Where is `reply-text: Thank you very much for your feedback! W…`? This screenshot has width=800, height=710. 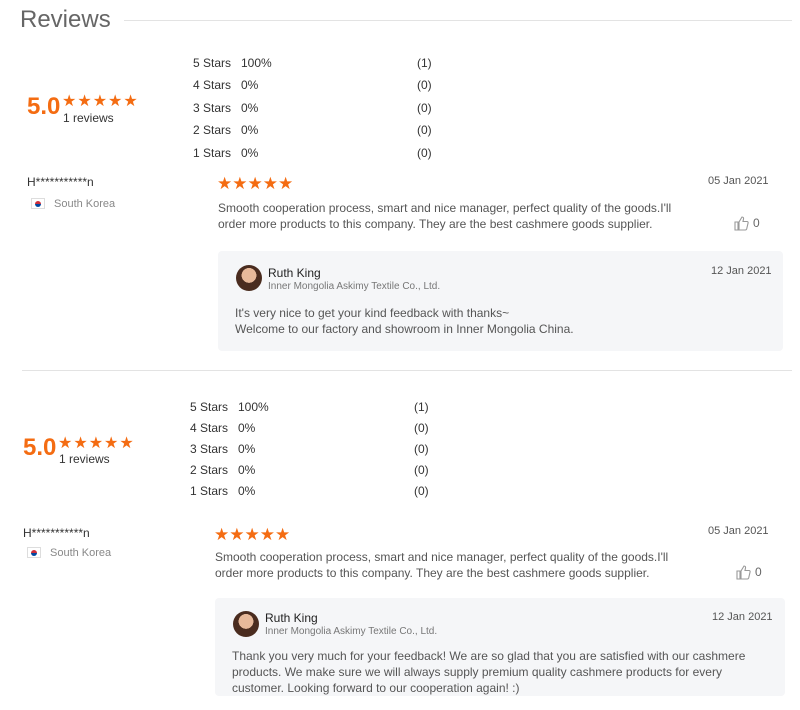 reply-text: Thank you very much for your feedback! W… is located at coordinates (489, 672).